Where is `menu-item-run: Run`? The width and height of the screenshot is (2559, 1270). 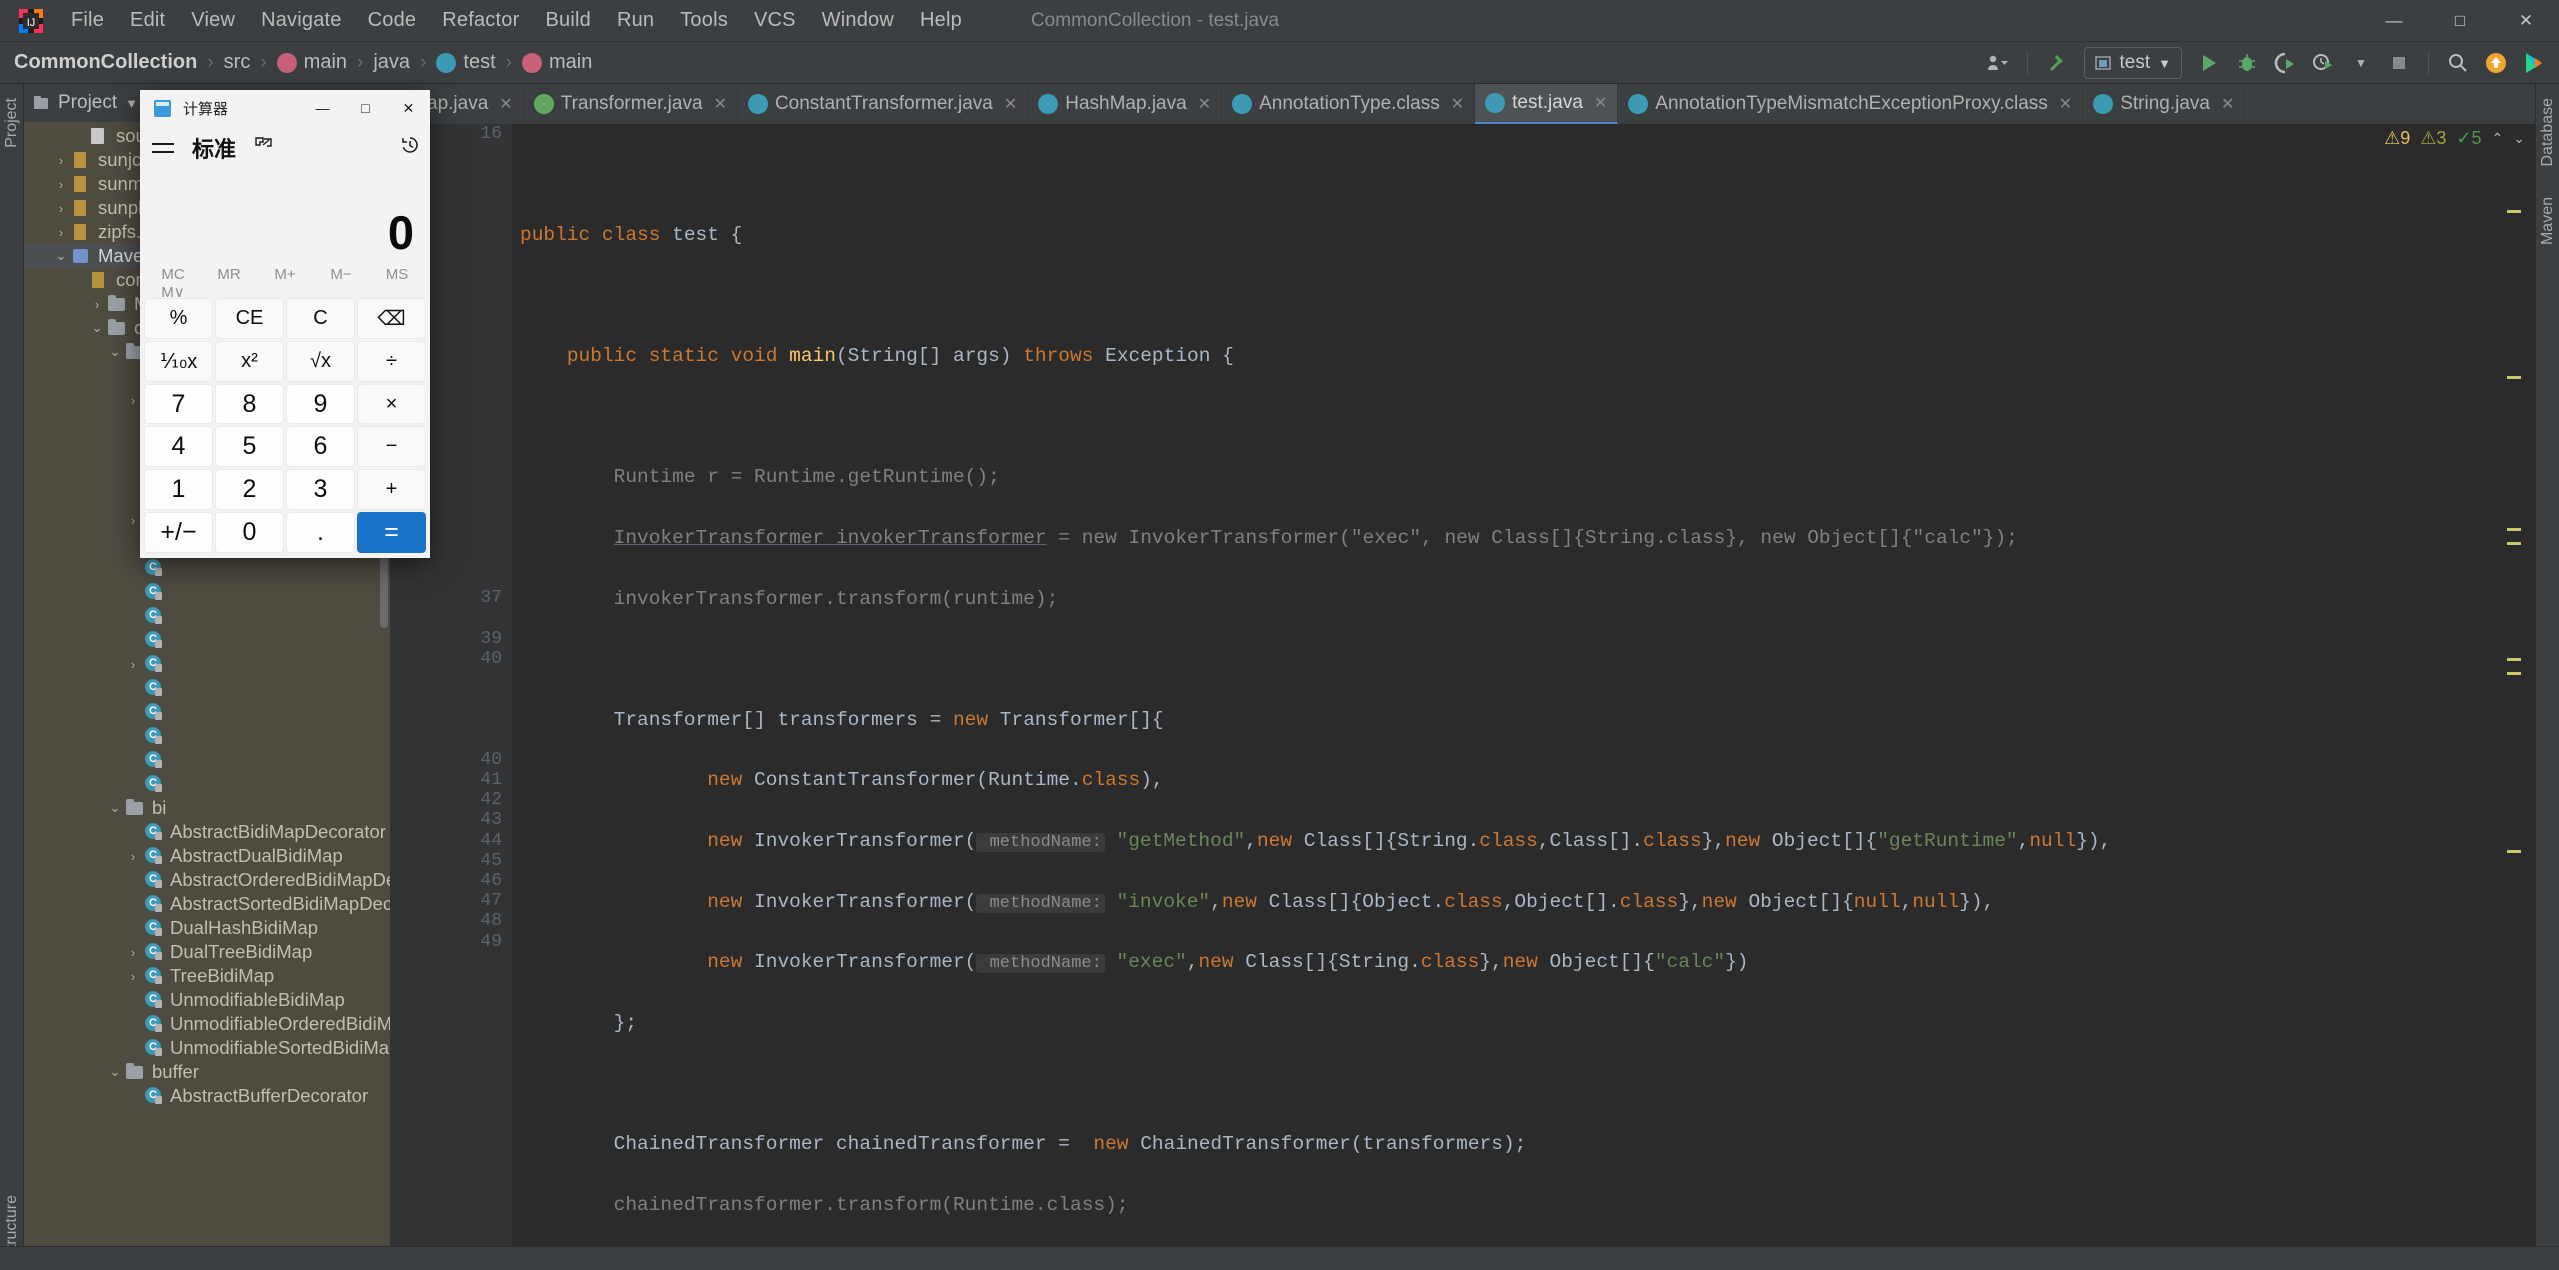
menu-item-run: Run is located at coordinates (635, 20).